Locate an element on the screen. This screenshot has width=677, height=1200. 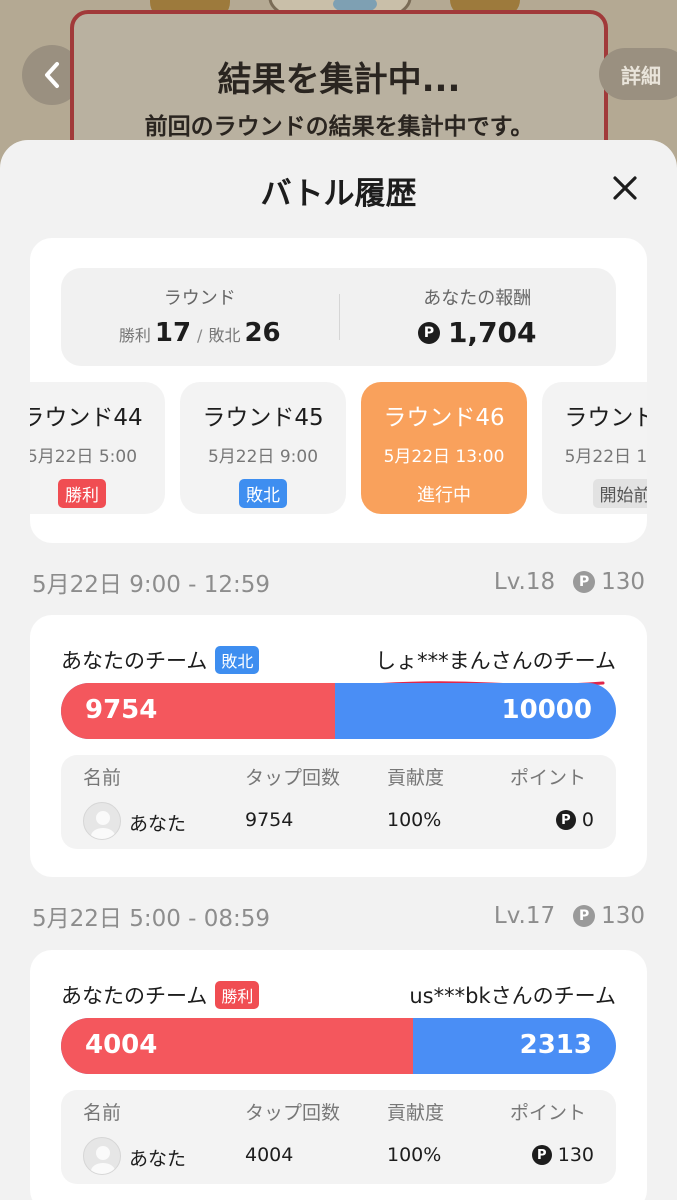
round-name: ラウンド45 is located at coordinates (263, 418).